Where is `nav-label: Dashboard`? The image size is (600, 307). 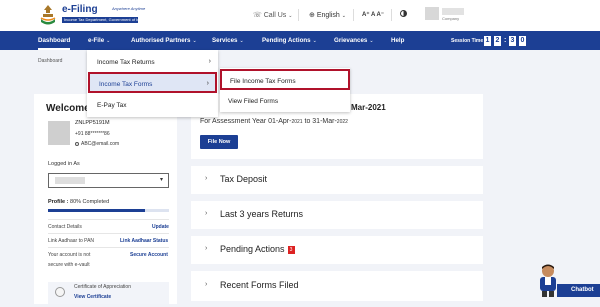 nav-label: Dashboard is located at coordinates (54, 40).